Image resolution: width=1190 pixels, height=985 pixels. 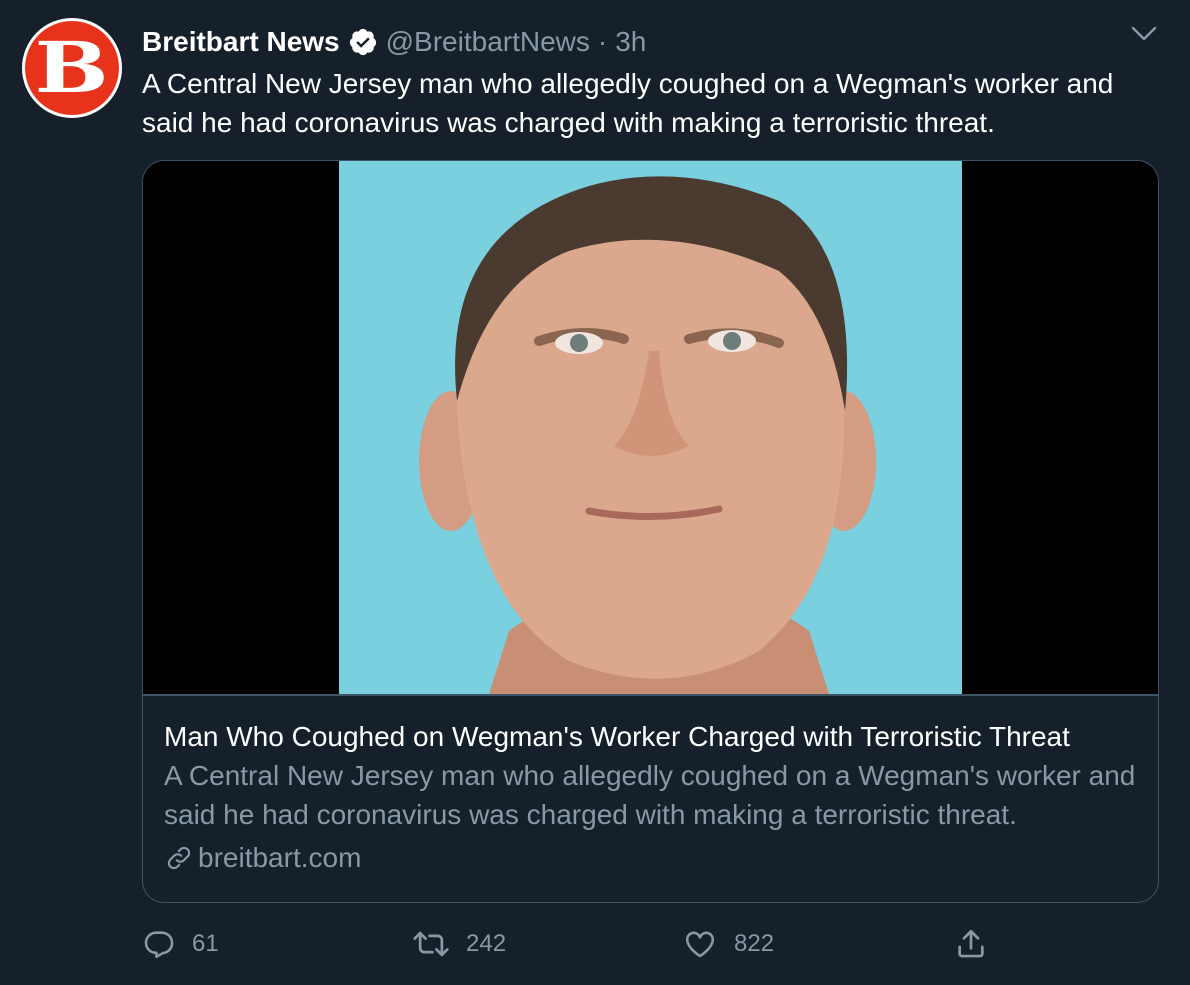 I want to click on chevron-down-icon, so click(x=1144, y=34).